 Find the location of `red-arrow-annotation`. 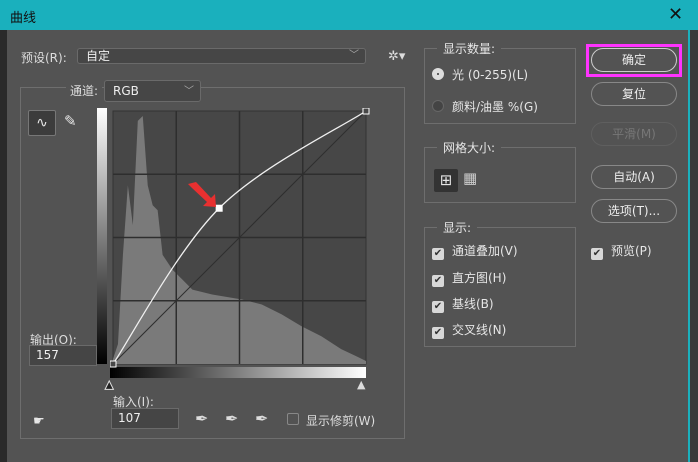

red-arrow-annotation is located at coordinates (202, 194).